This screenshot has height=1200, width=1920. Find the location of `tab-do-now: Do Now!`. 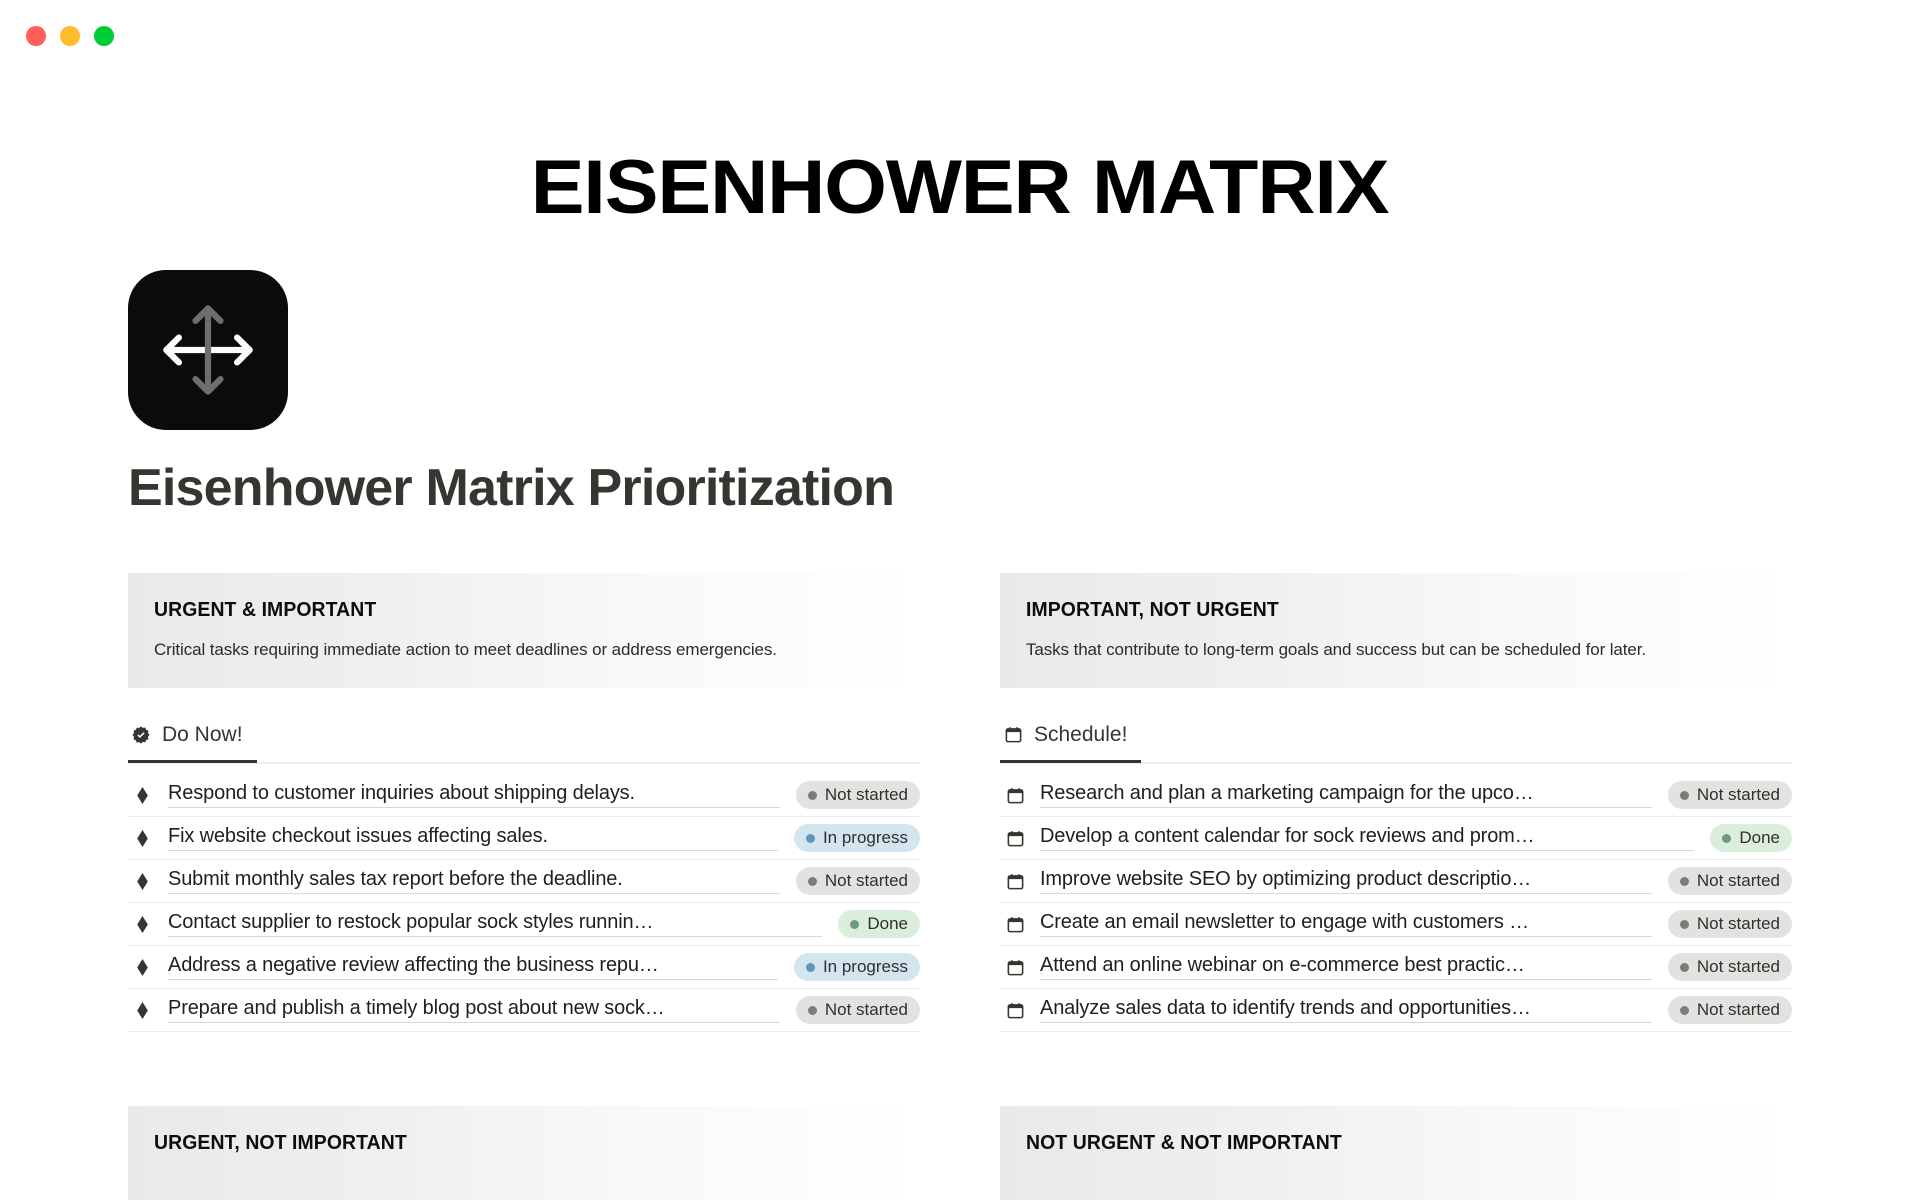

tab-do-now: Do Now! is located at coordinates (192, 736).